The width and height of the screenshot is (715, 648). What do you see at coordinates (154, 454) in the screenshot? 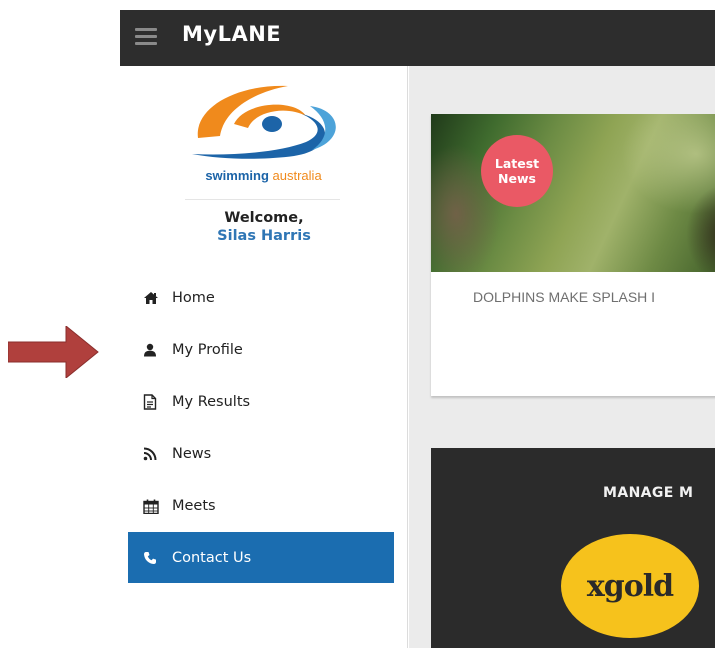
I see `rss-icon` at bounding box center [154, 454].